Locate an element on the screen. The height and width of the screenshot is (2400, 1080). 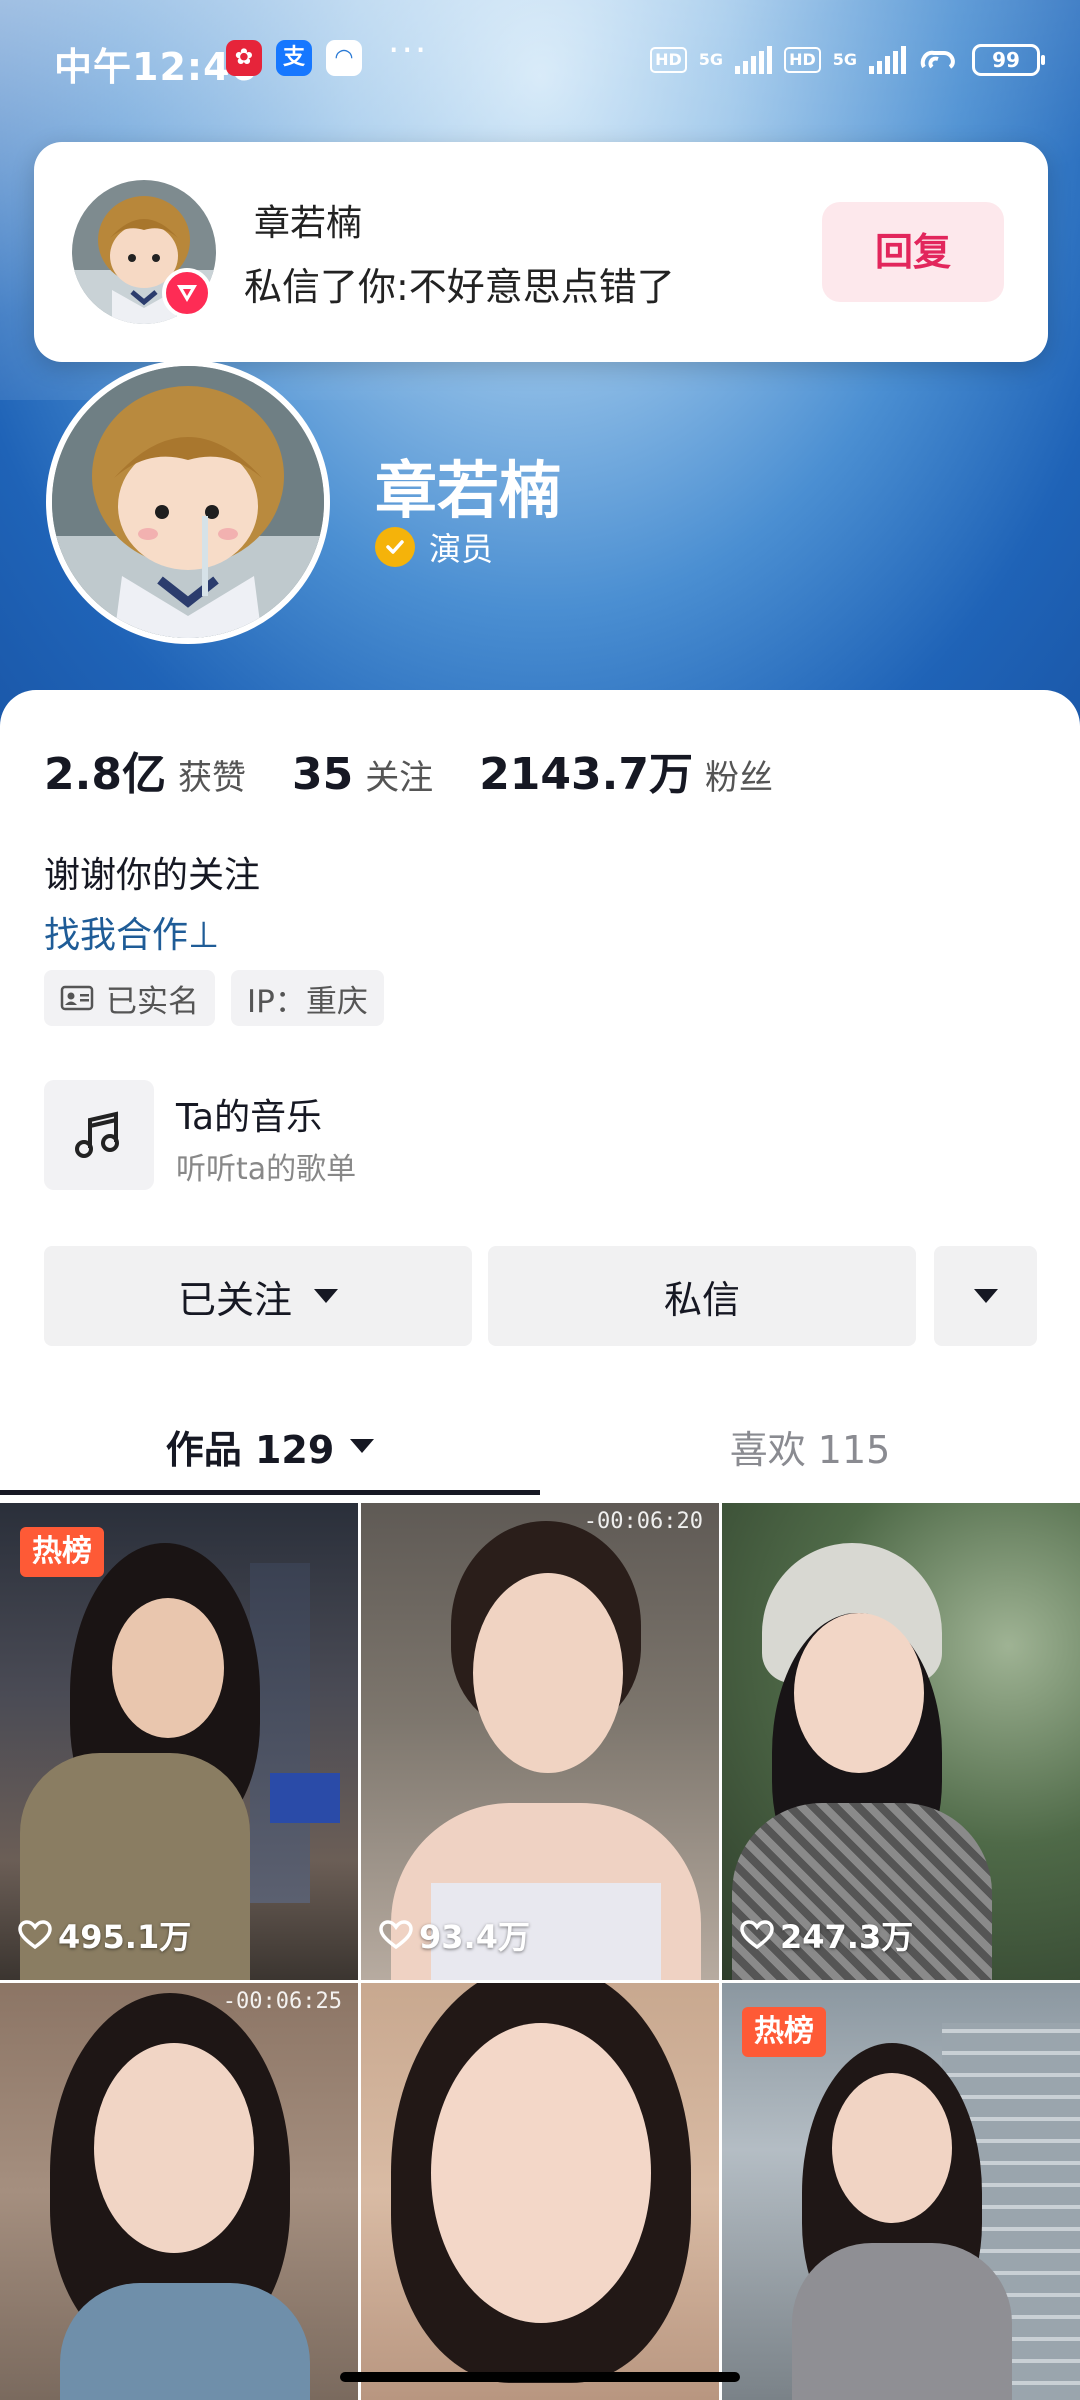
notification-message: 私信了你:不好意思点错了 is located at coordinates (459, 287).